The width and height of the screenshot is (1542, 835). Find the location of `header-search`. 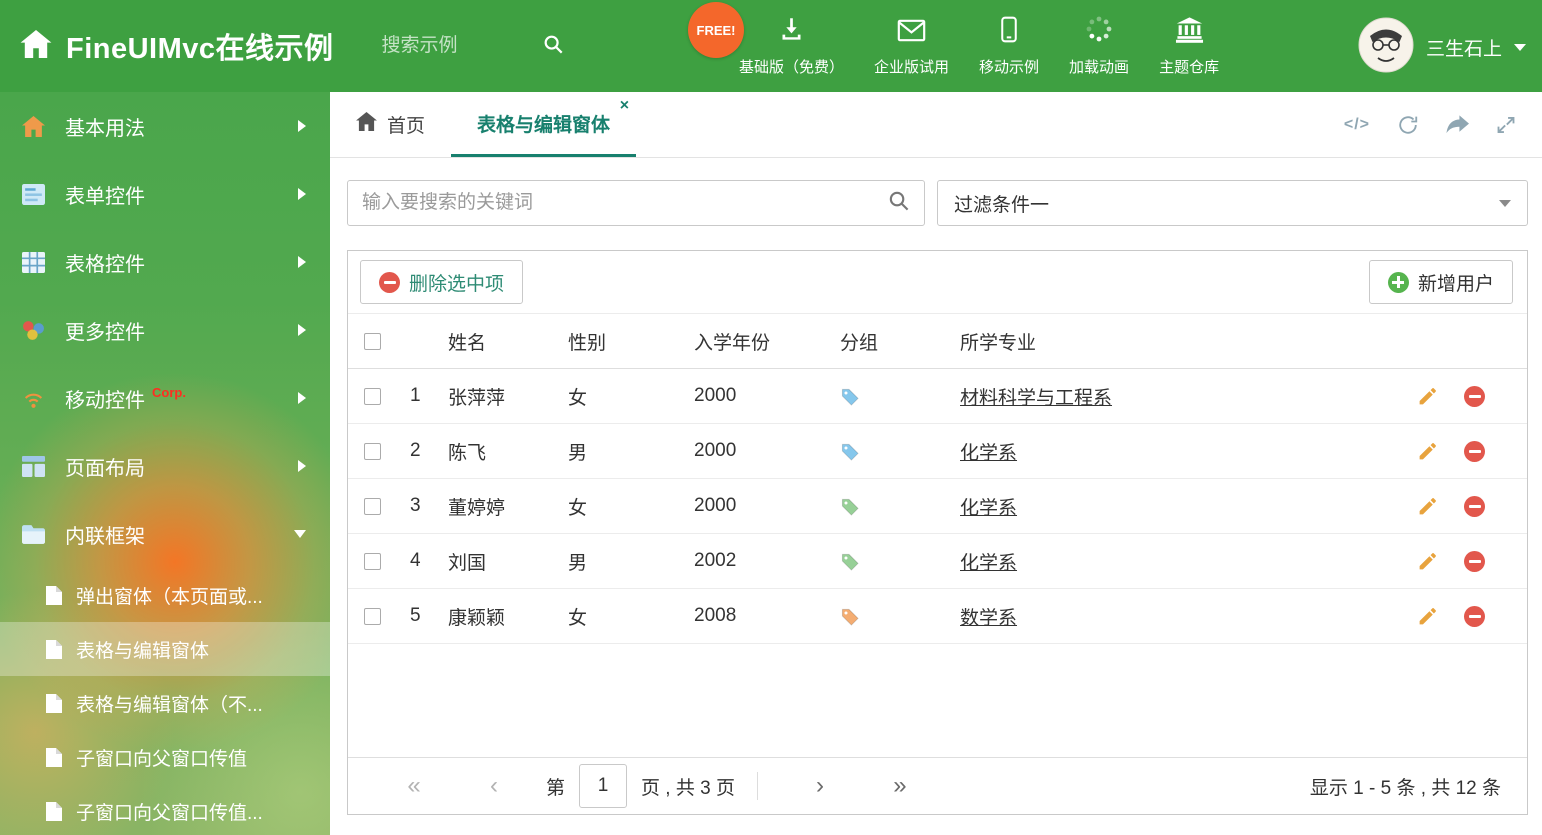

header-search is located at coordinates (486, 46).